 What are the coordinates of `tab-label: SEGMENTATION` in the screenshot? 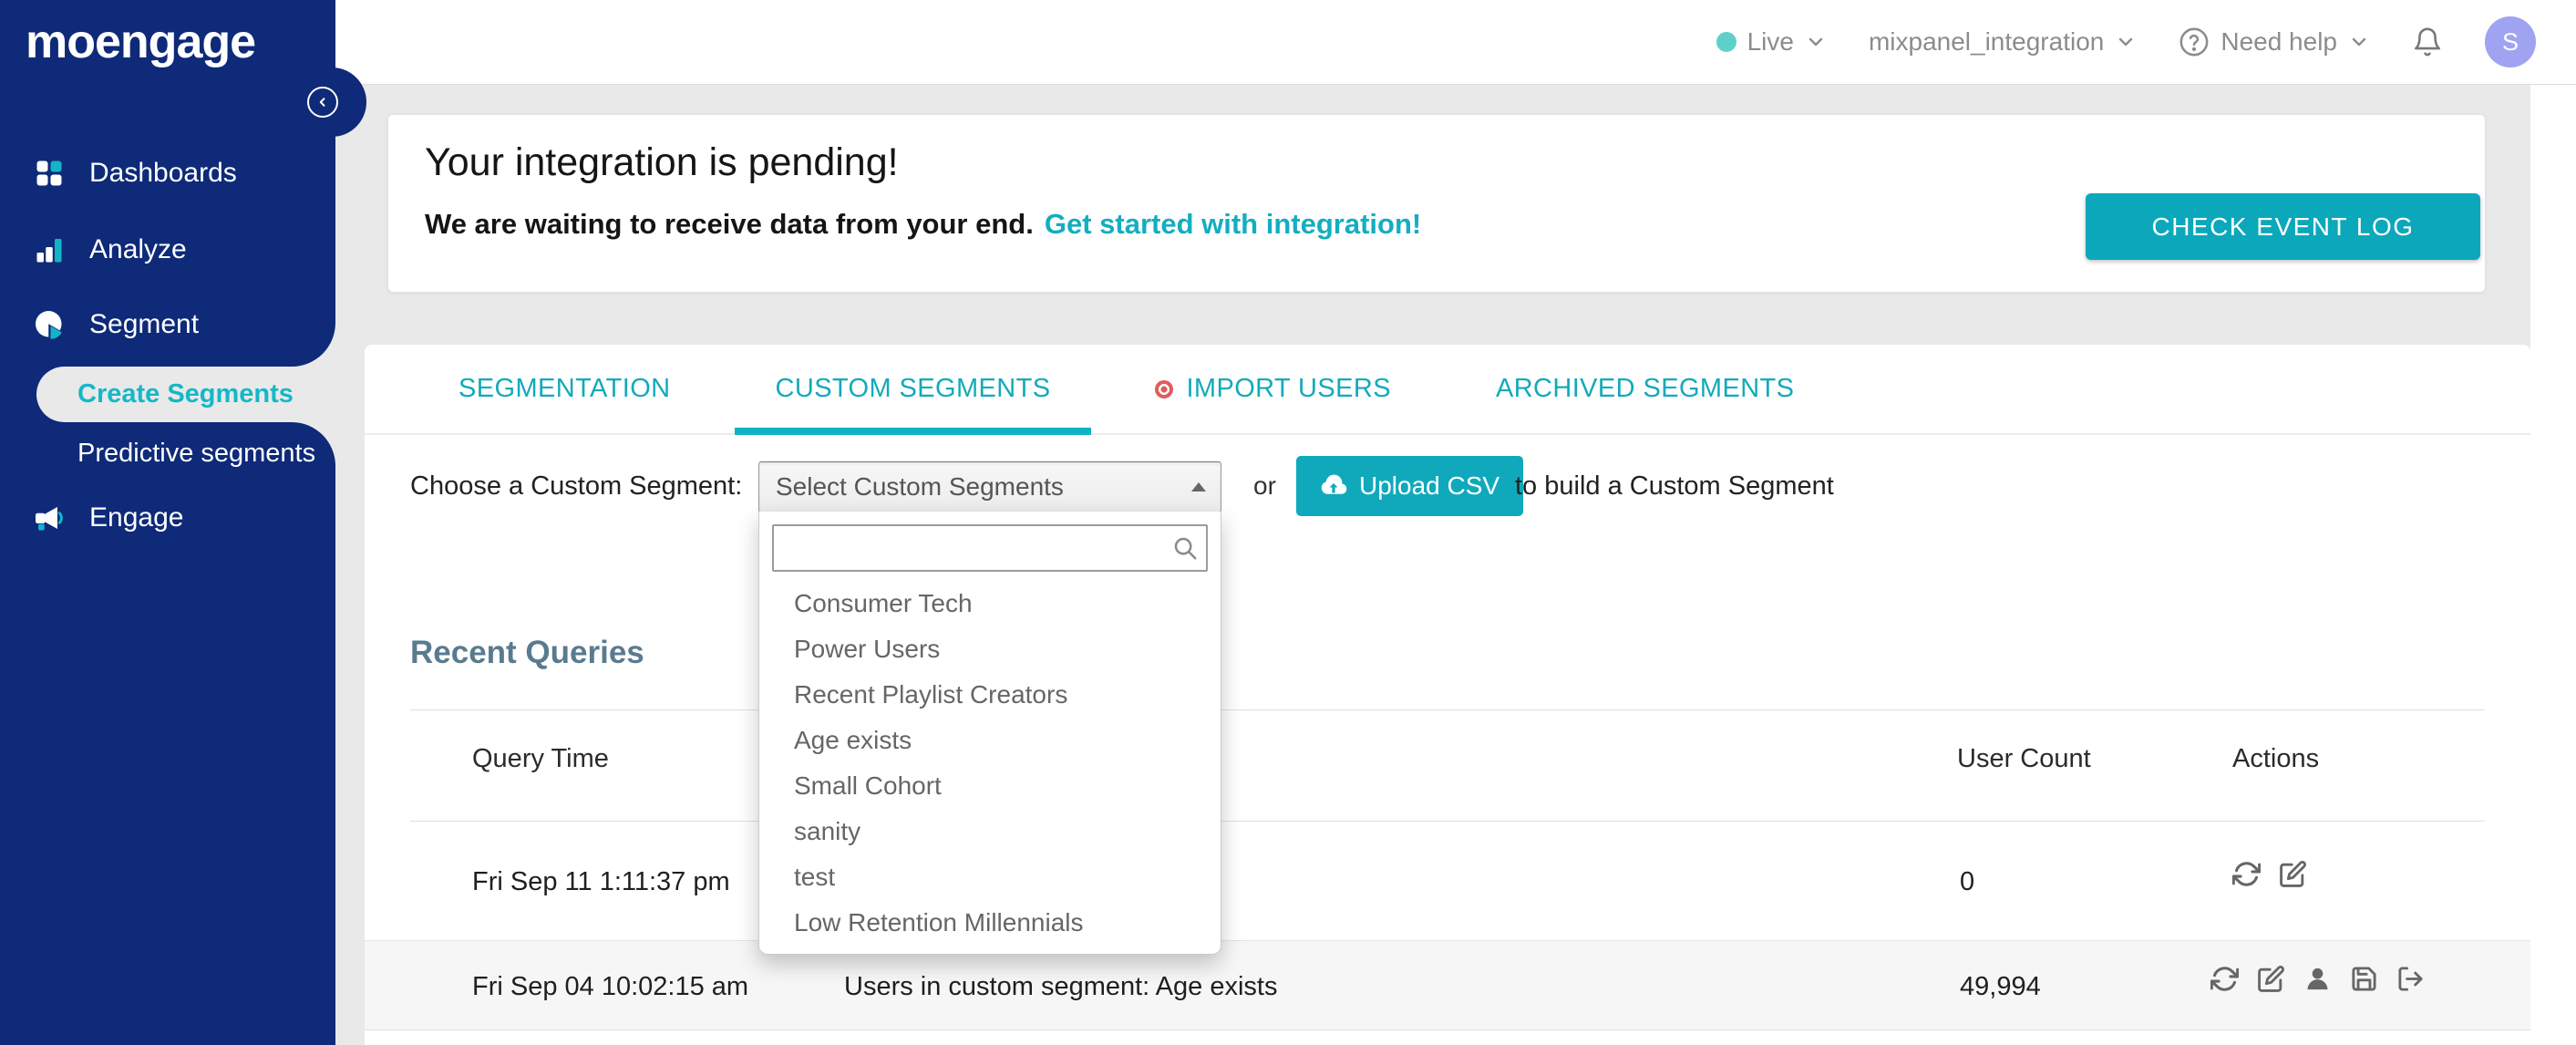 It's located at (565, 388).